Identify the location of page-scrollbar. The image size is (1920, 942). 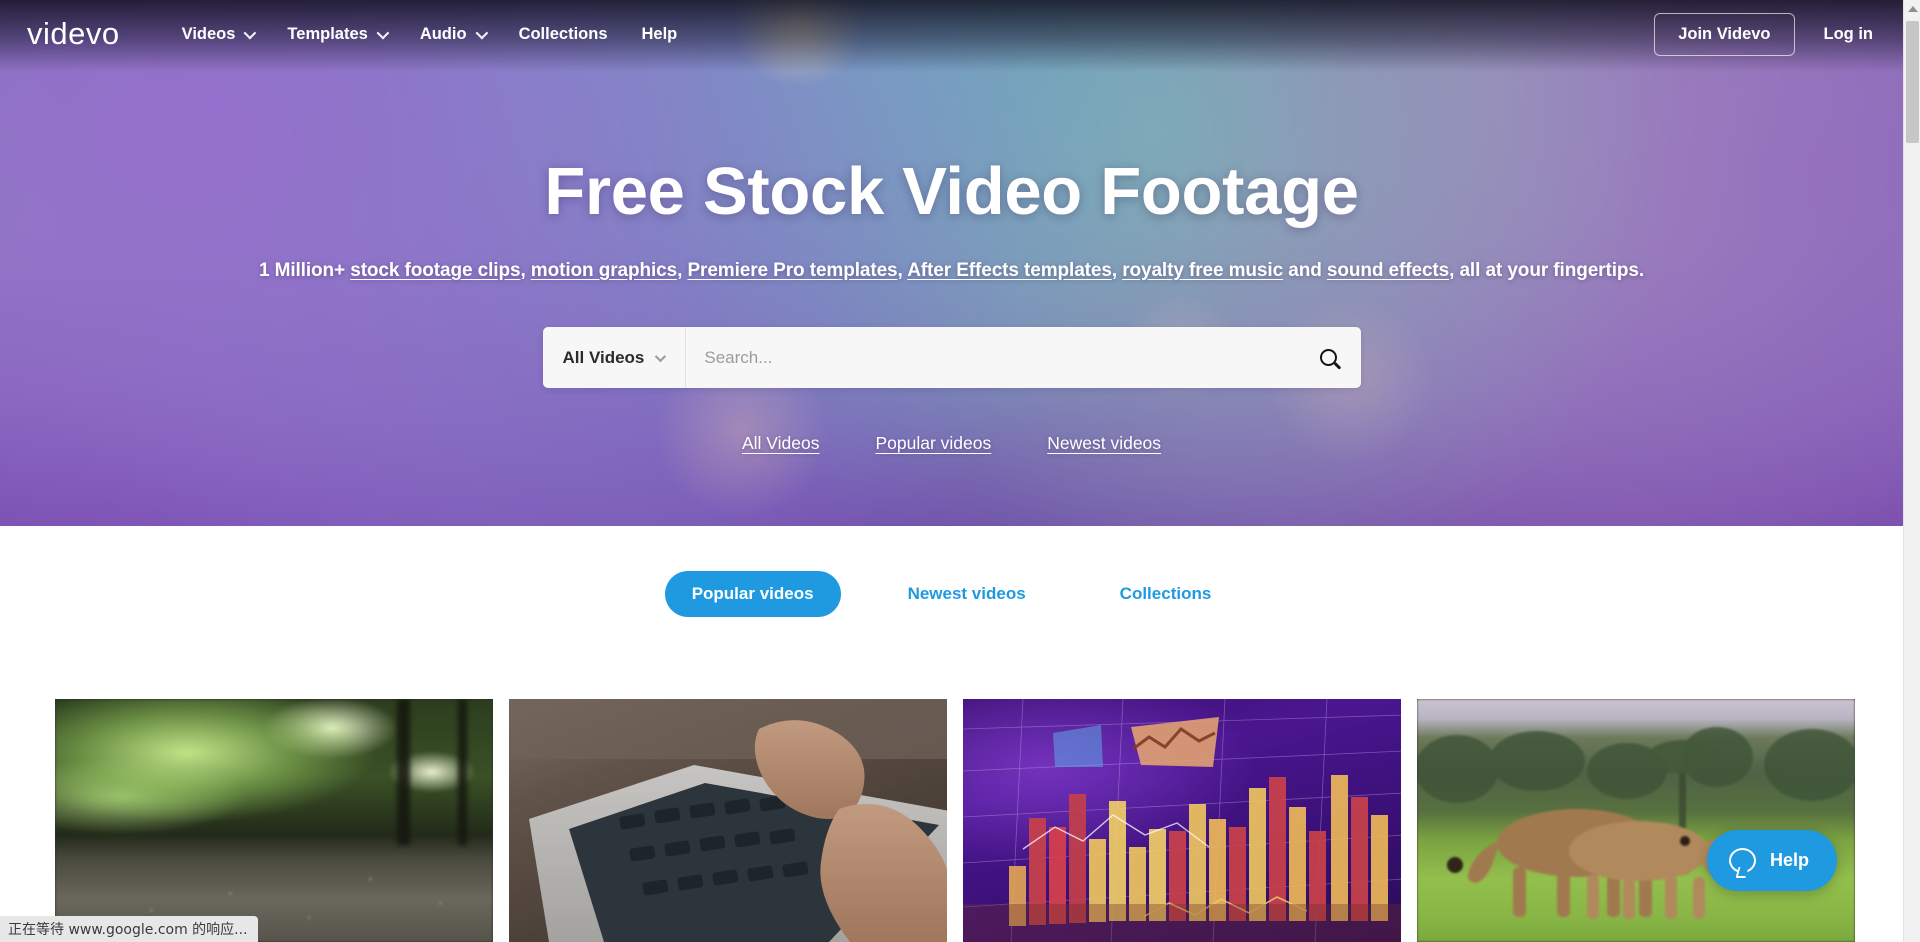
(1911, 471).